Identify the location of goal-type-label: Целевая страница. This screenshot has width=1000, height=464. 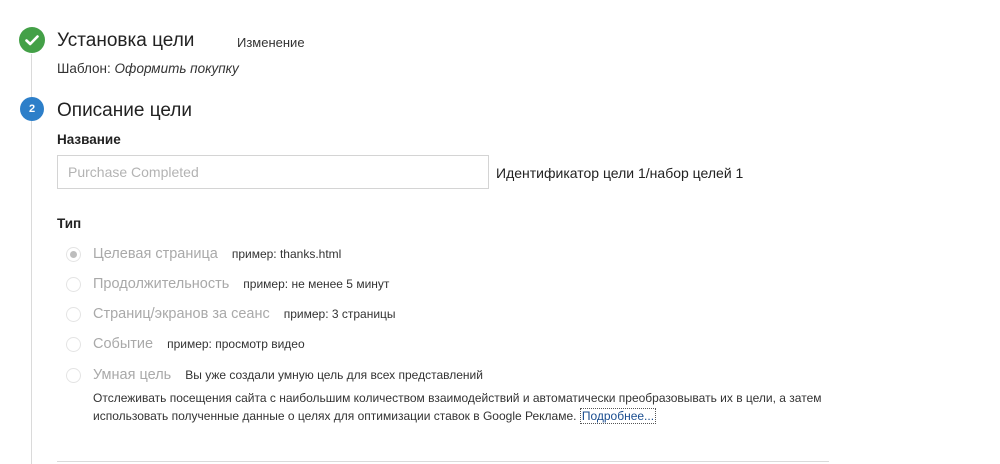
(155, 254).